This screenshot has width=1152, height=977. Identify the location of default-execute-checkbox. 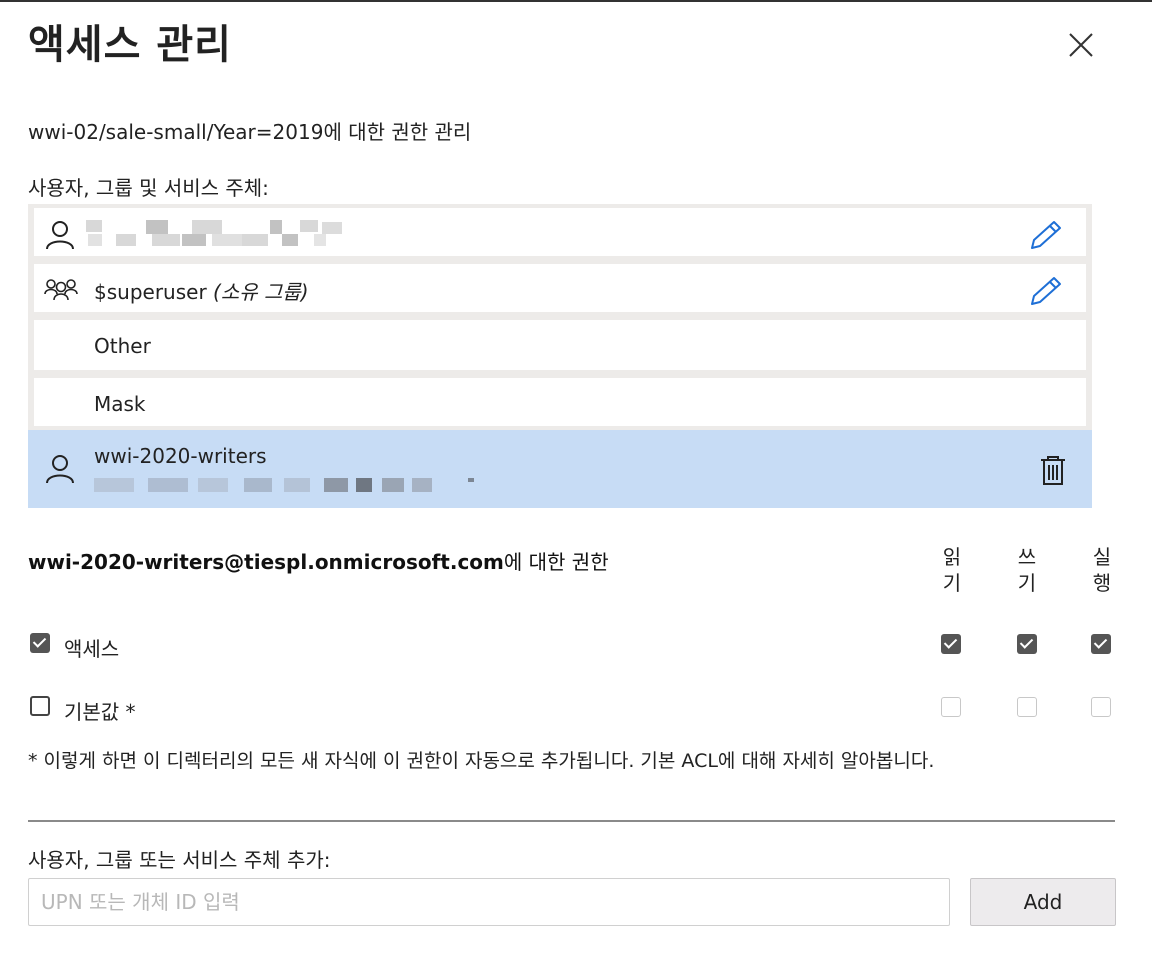
(1101, 707).